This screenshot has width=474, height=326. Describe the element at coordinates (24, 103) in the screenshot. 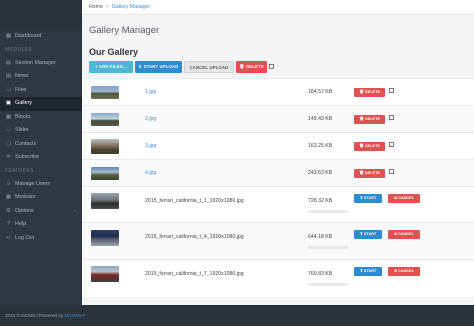

I see `sidebar-item-label: Gallery` at that location.